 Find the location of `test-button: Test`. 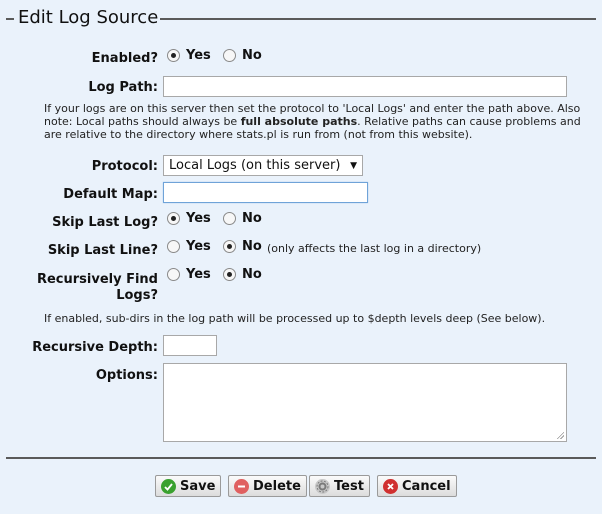

test-button: Test is located at coordinates (339, 486).